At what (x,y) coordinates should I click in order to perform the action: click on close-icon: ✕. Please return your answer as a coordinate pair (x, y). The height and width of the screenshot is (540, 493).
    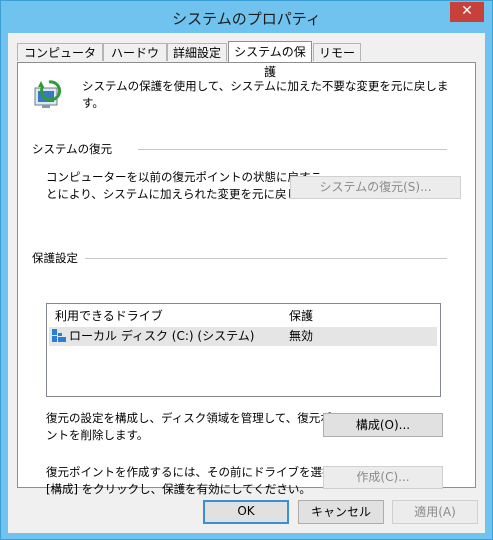
    Looking at the image, I should click on (467, 11).